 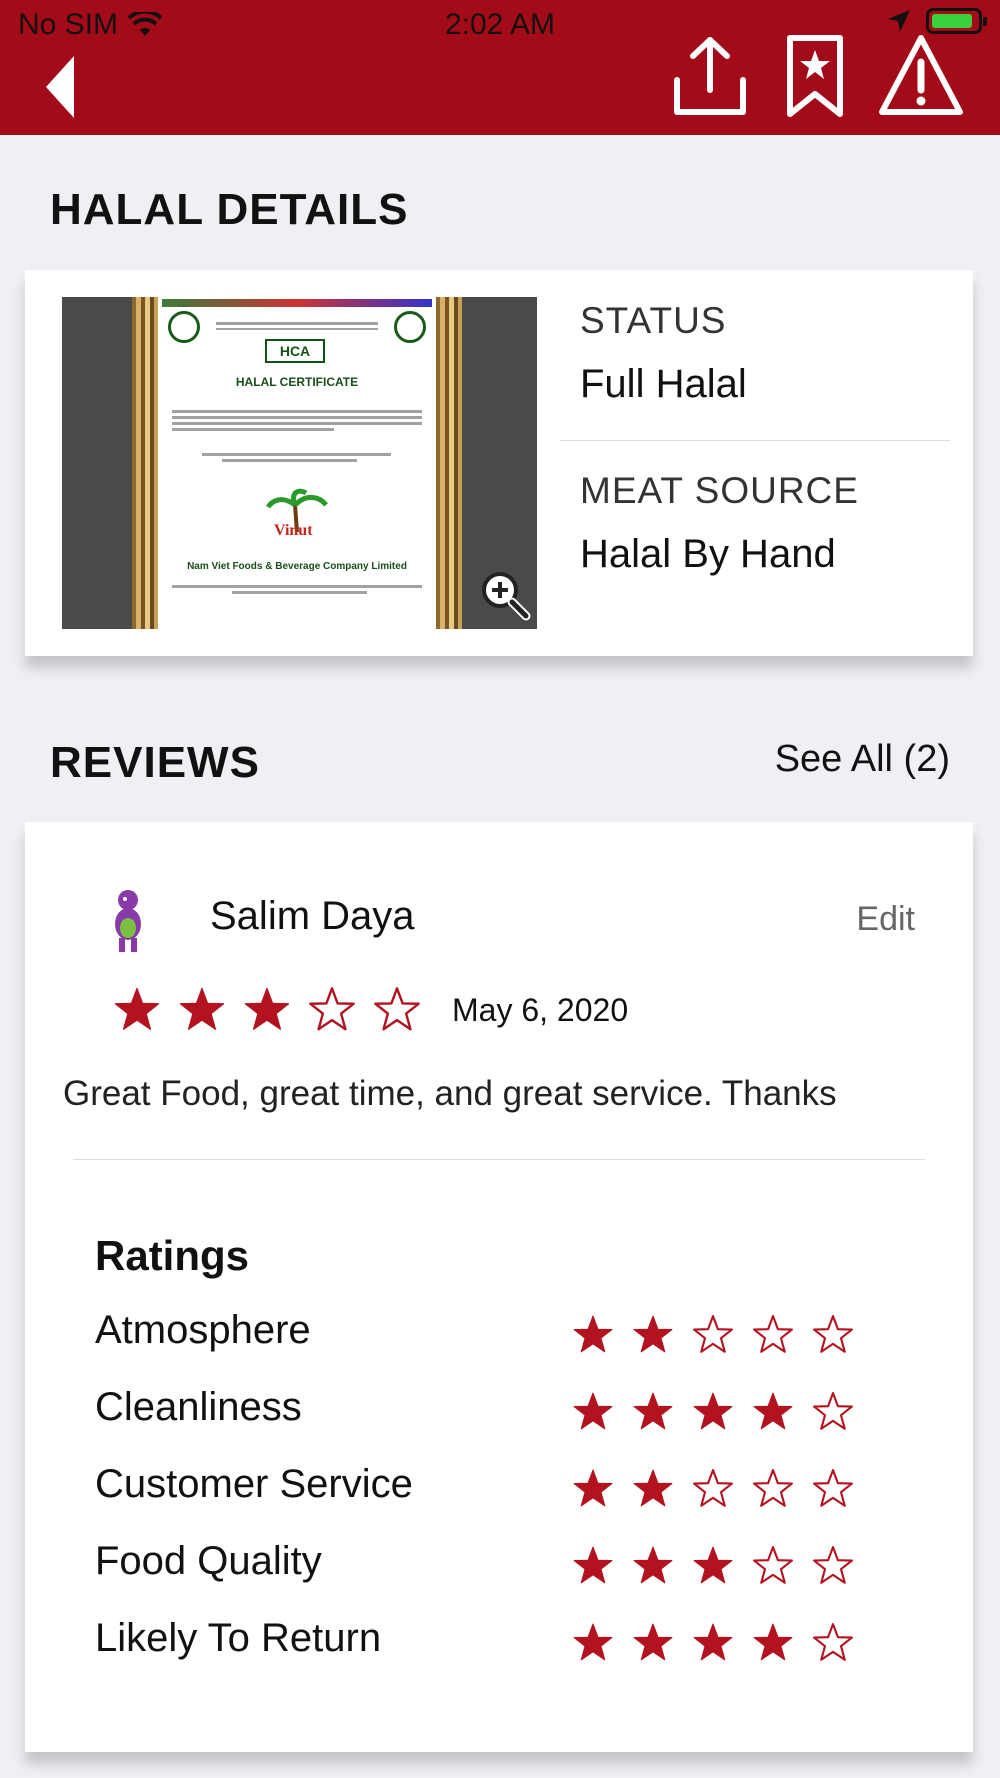 What do you see at coordinates (208, 1561) in the screenshot?
I see `rating-label: Food Quality` at bounding box center [208, 1561].